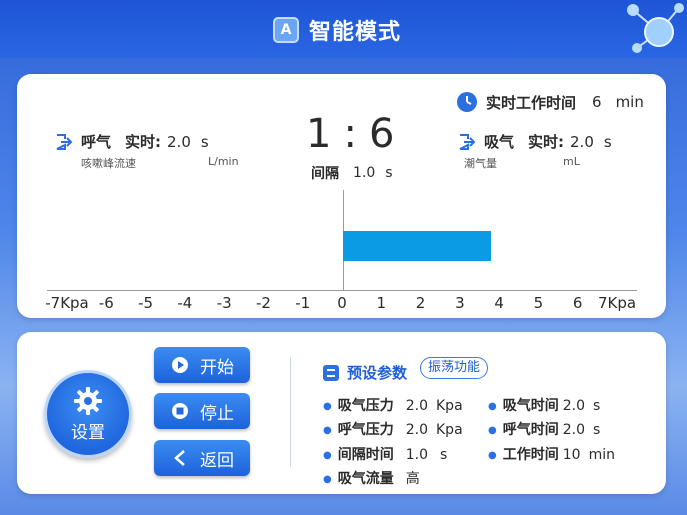 The width and height of the screenshot is (687, 515). I want to click on ratio-right: 6, so click(381, 134).